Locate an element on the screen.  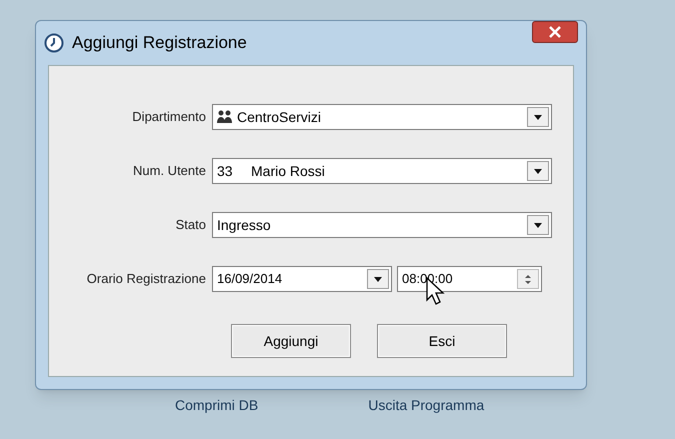
dialog-button: Esci is located at coordinates (442, 341).